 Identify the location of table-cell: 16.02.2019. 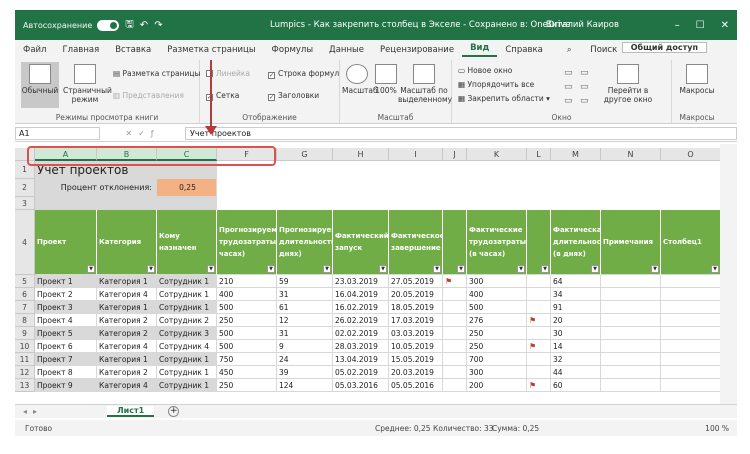
(361, 307).